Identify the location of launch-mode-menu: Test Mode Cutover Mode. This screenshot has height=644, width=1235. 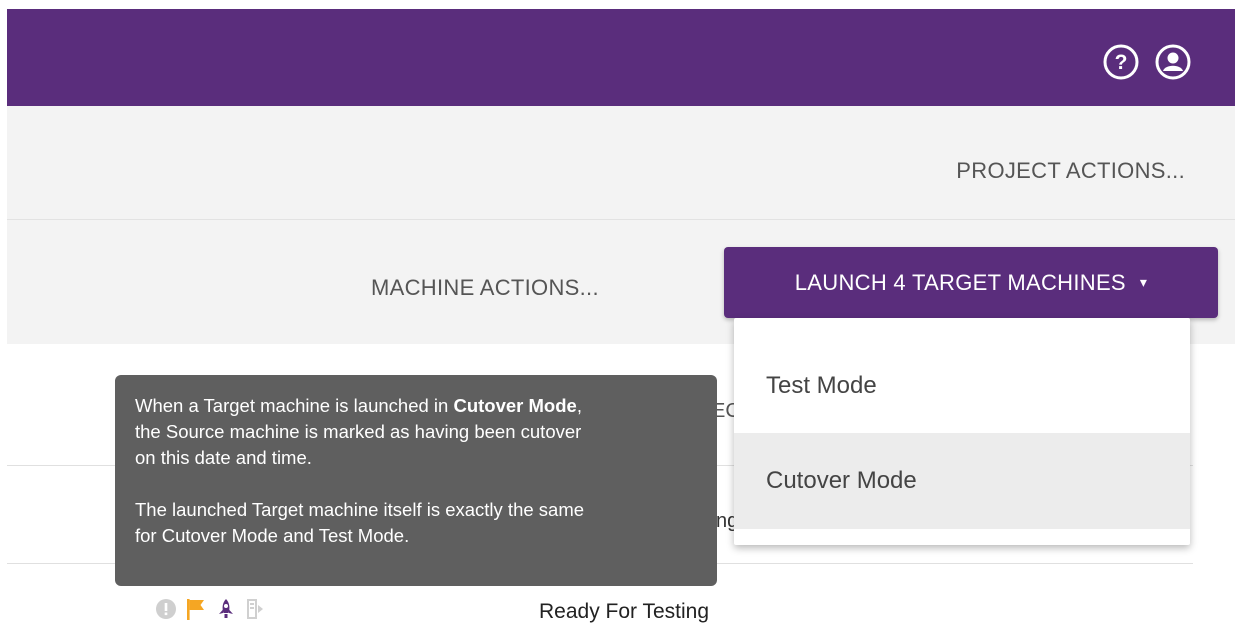
(962, 431).